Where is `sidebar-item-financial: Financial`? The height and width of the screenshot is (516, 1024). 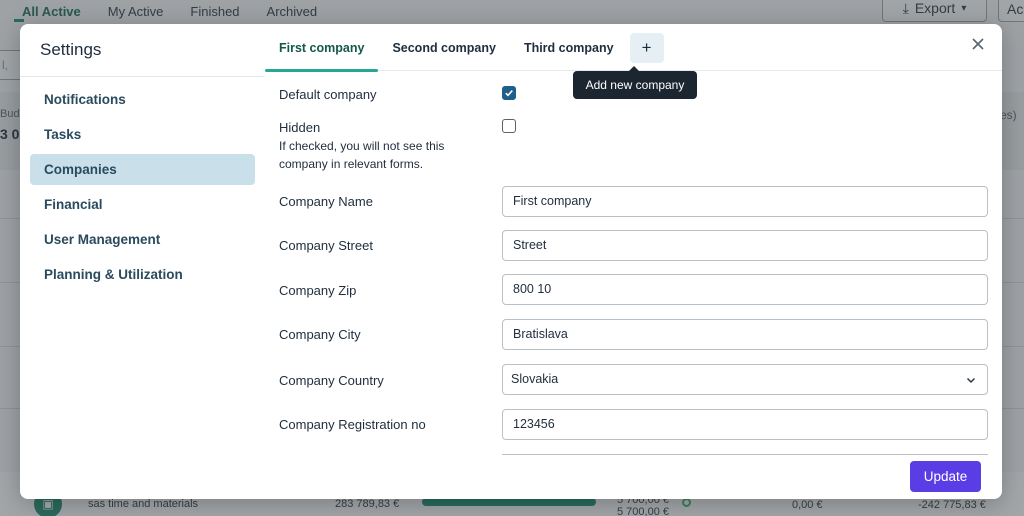 sidebar-item-financial: Financial is located at coordinates (142, 204).